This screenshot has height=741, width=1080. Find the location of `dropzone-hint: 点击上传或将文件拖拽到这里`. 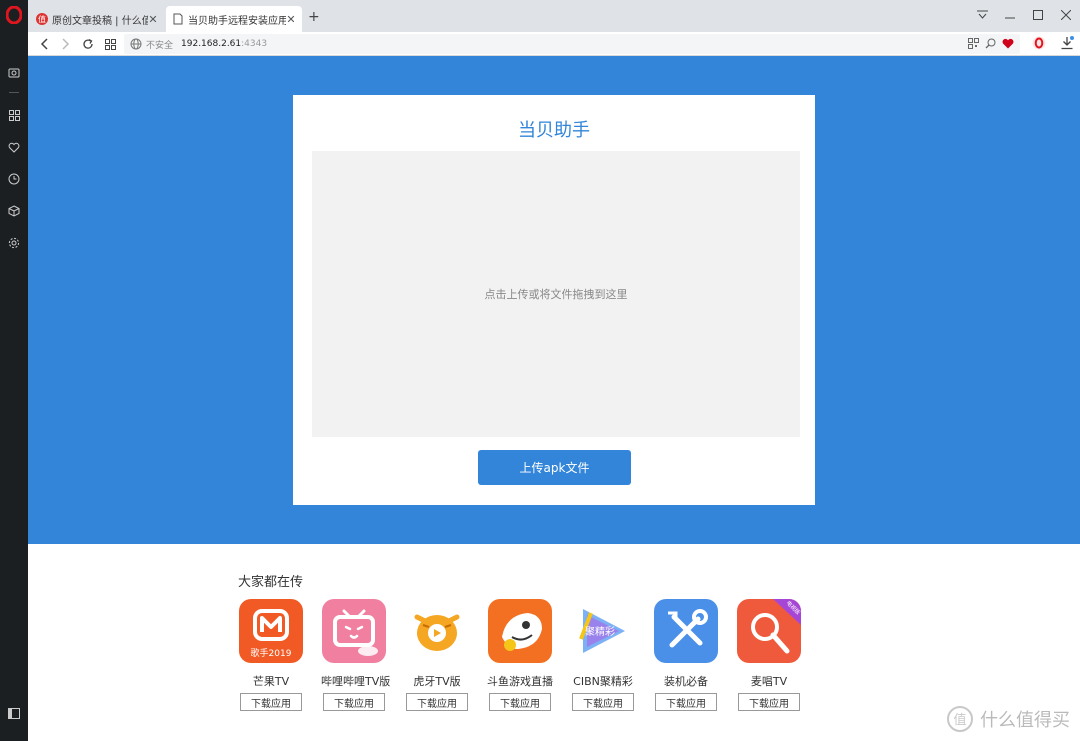

dropzone-hint: 点击上传或将文件拖拽到这里 is located at coordinates (556, 294).